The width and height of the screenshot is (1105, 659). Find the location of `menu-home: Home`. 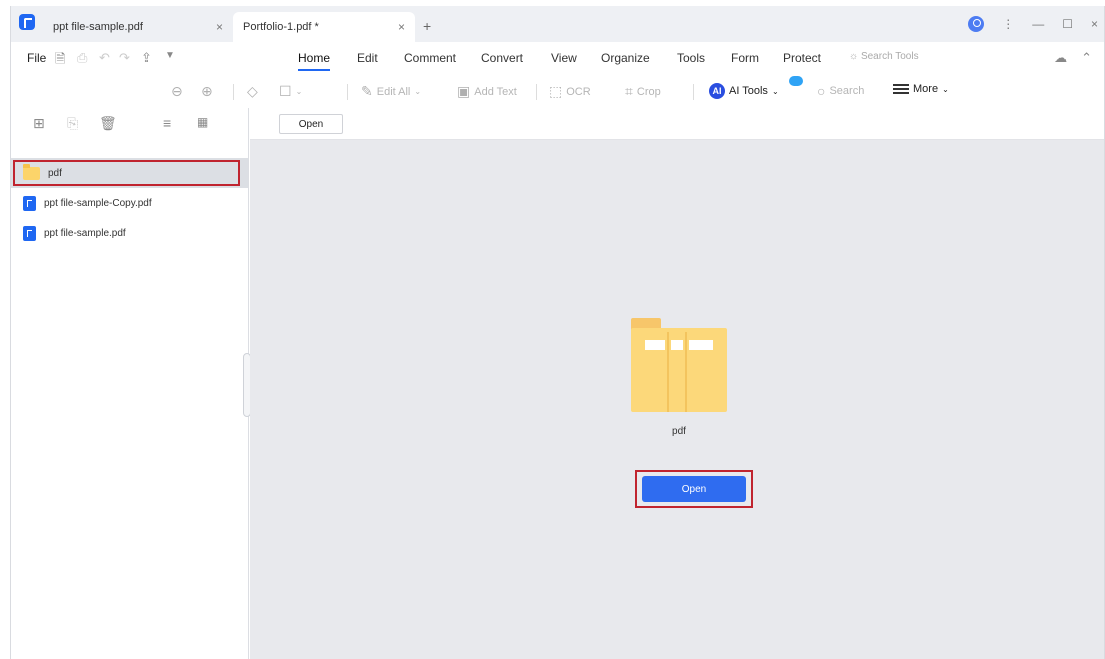

menu-home: Home is located at coordinates (314, 61).